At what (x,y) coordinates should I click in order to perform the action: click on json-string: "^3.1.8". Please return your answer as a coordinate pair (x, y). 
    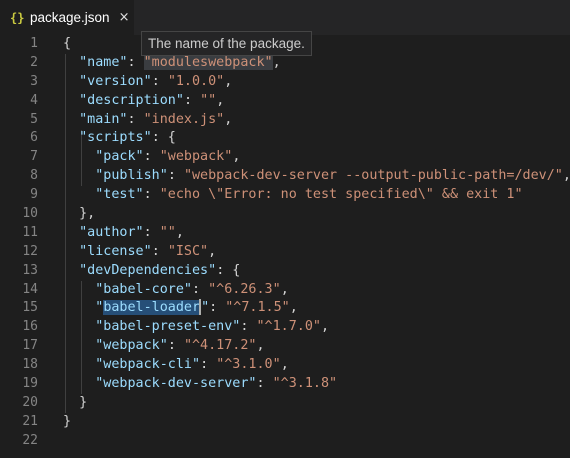
    Looking at the image, I should click on (305, 384).